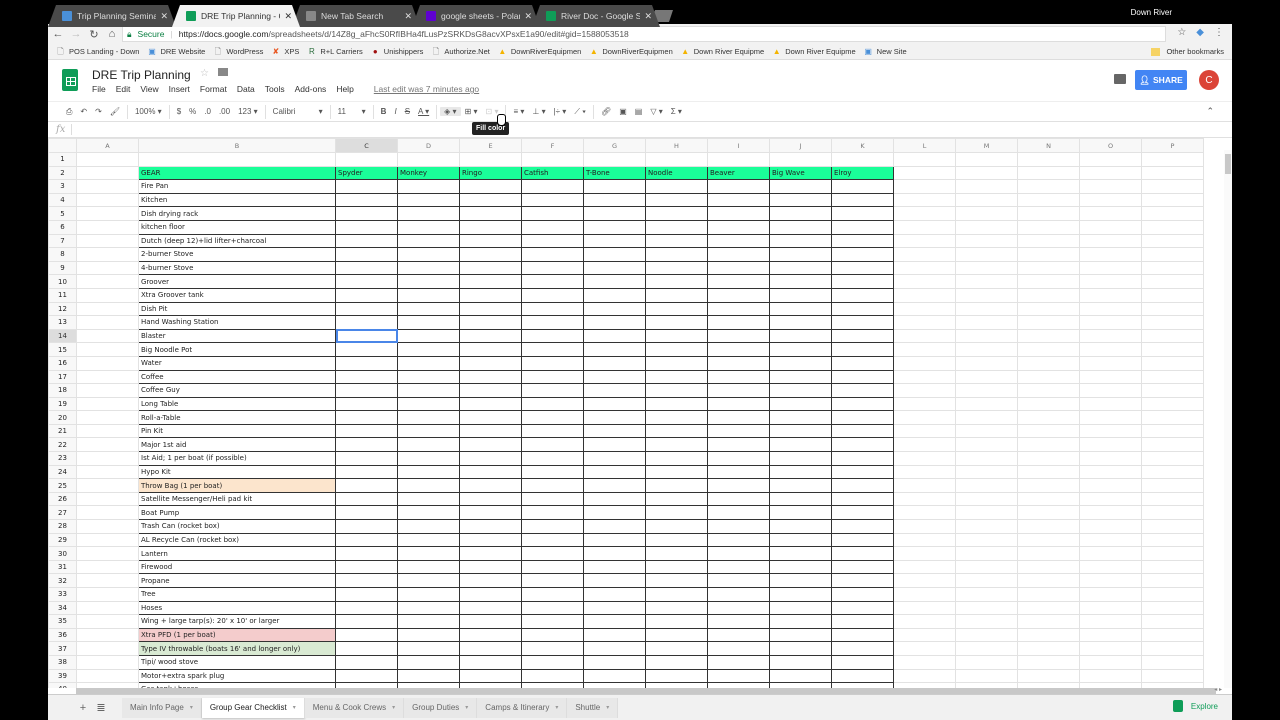 The height and width of the screenshot is (720, 1280). Describe the element at coordinates (237, 322) in the screenshot. I see `gear-item: Hand Washing Station` at that location.